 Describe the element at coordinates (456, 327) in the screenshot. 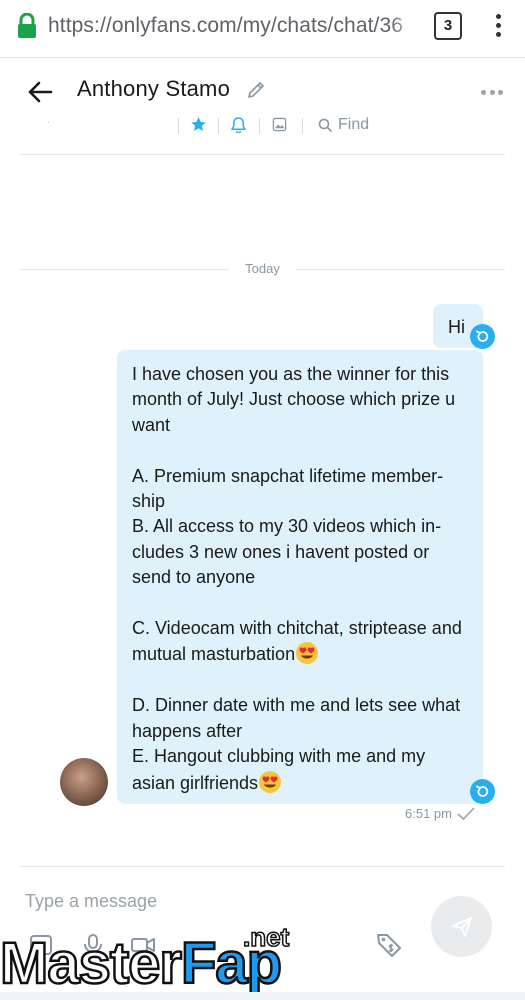

I see `message-text: Hi` at that location.